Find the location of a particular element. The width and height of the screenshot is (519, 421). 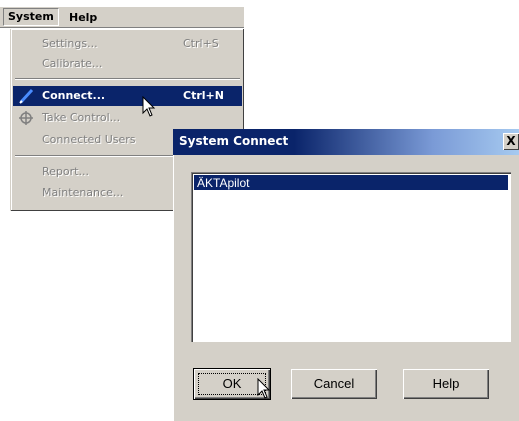

cancel-button: Cancel is located at coordinates (334, 384).